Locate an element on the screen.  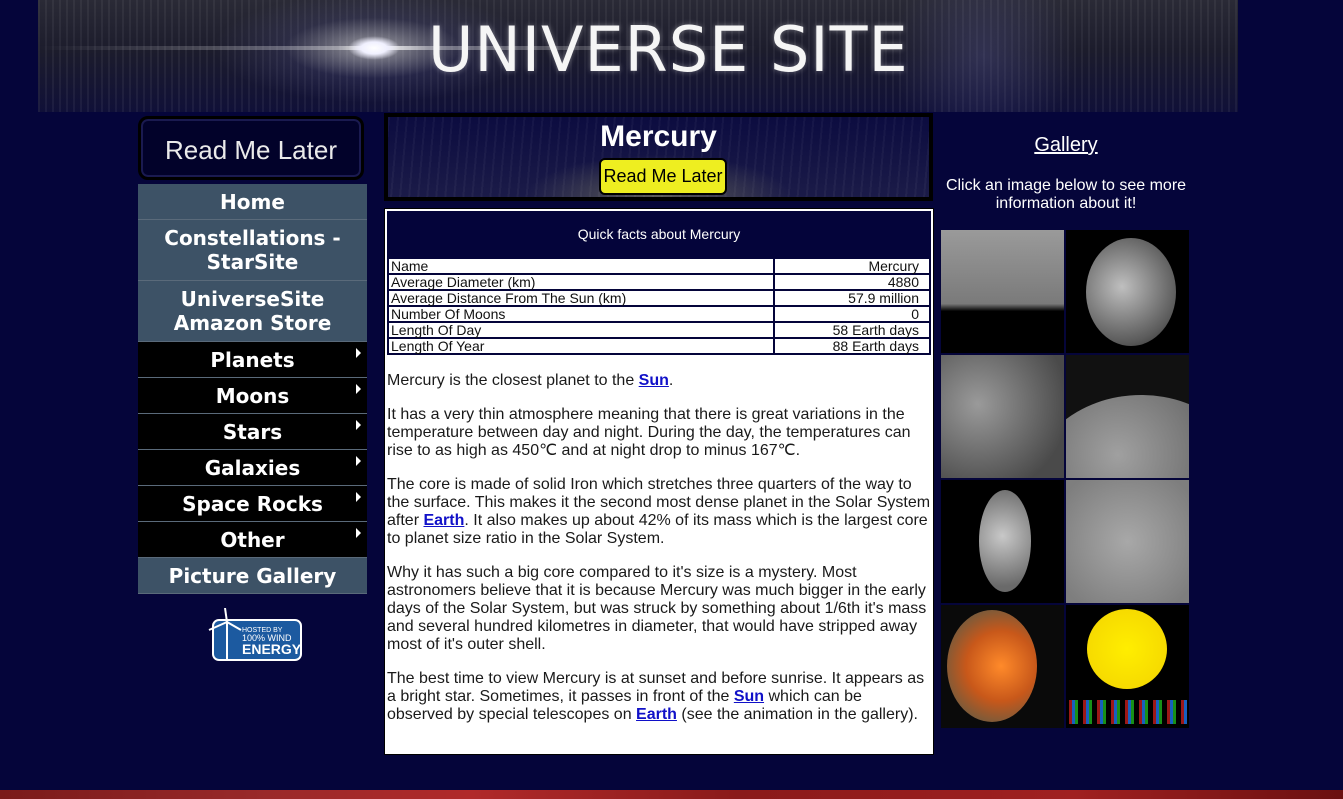
nav-item-galaxies: Galaxies is located at coordinates (252, 468).